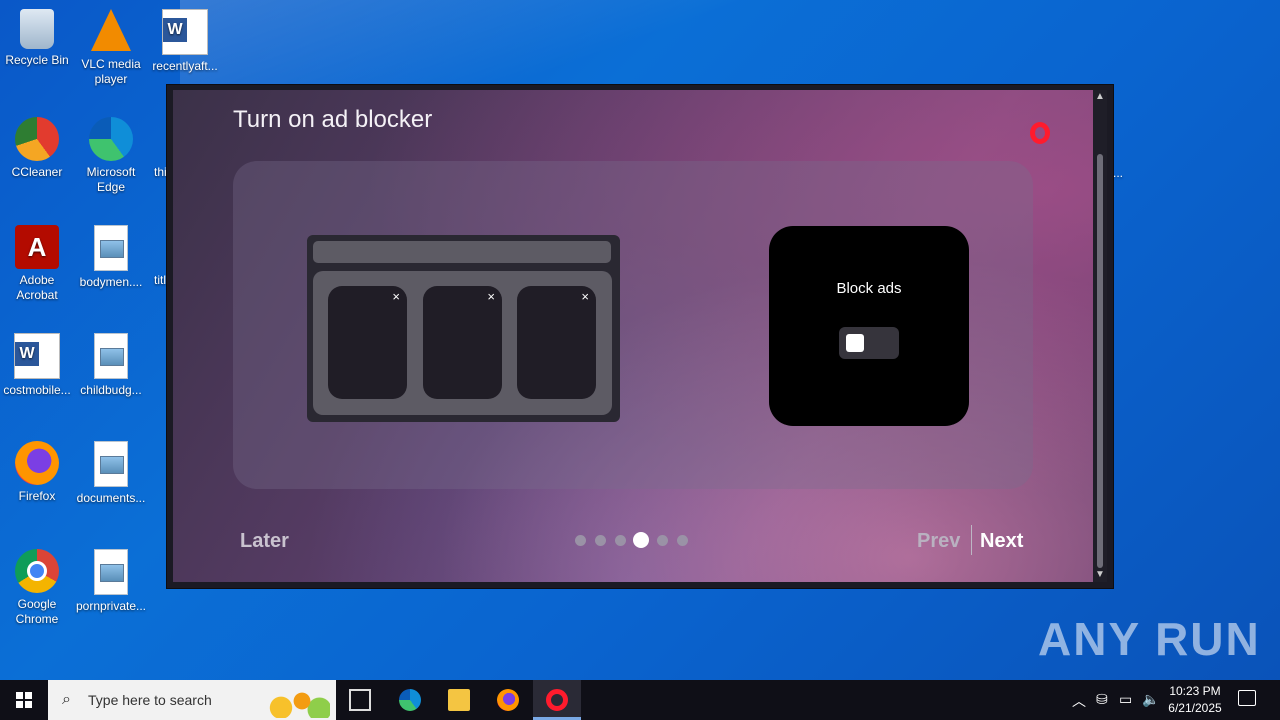  Describe the element at coordinates (111, 30) in the screenshot. I see `vlc-cone-icon` at that location.